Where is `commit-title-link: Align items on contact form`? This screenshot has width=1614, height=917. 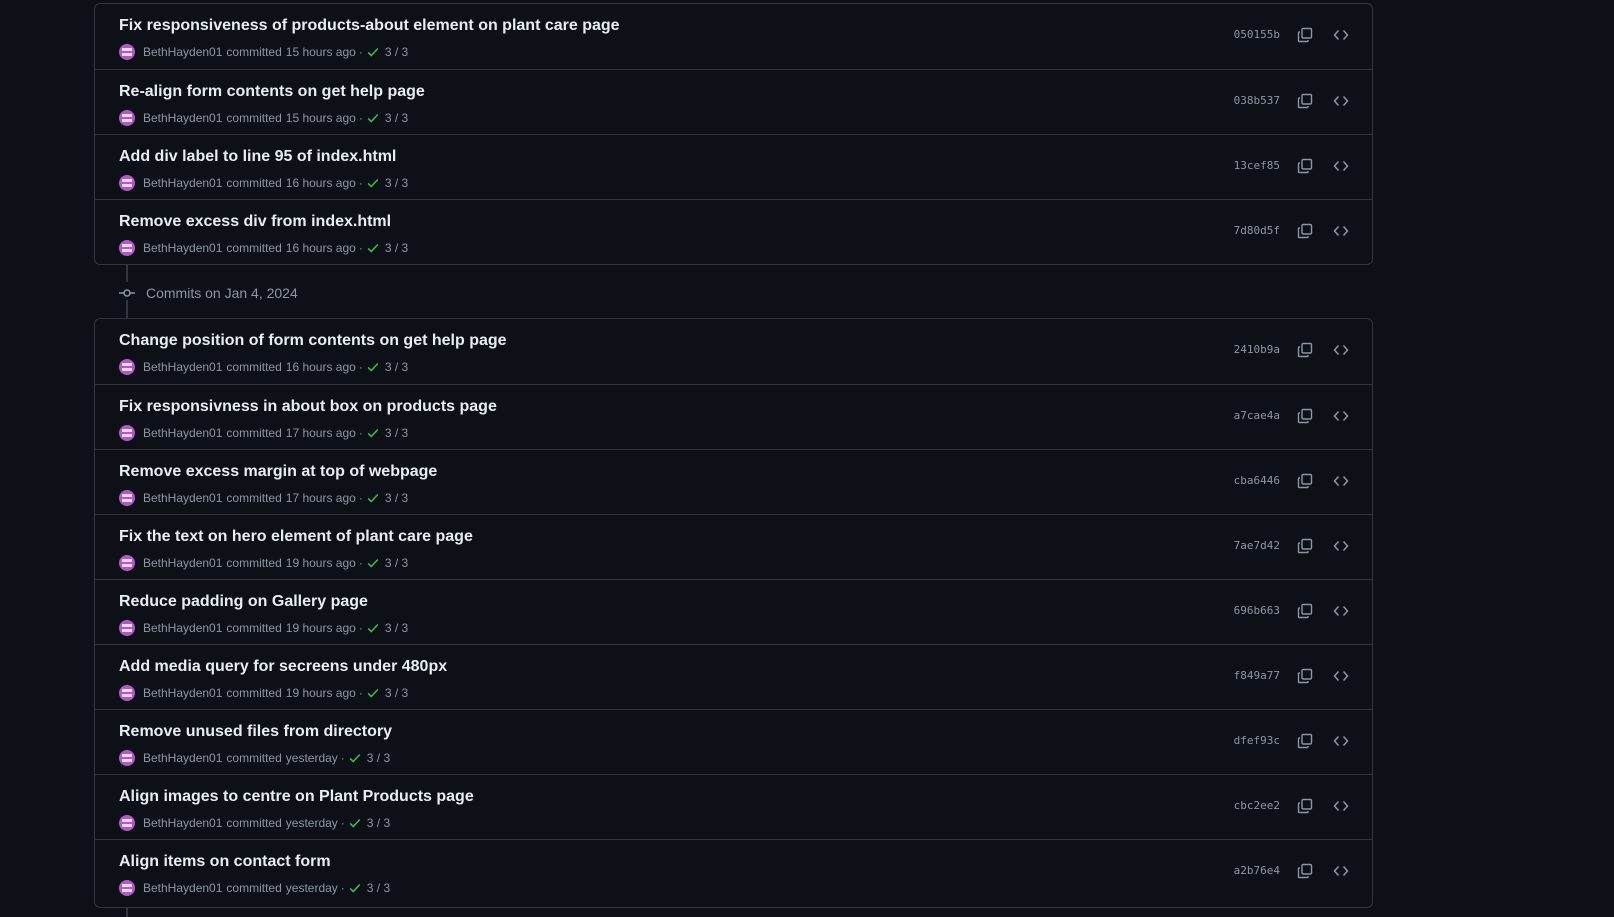 commit-title-link: Align items on contact form is located at coordinates (225, 862).